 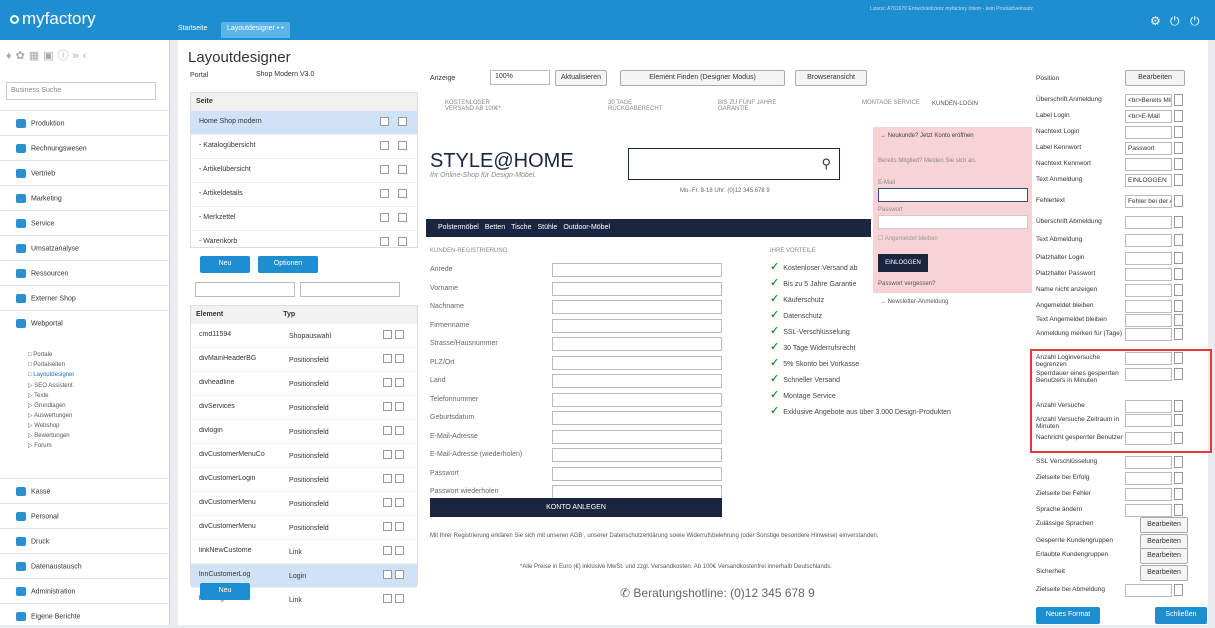 I want to click on forgot-password-link: Passwort vergessen?, so click(x=906, y=284).